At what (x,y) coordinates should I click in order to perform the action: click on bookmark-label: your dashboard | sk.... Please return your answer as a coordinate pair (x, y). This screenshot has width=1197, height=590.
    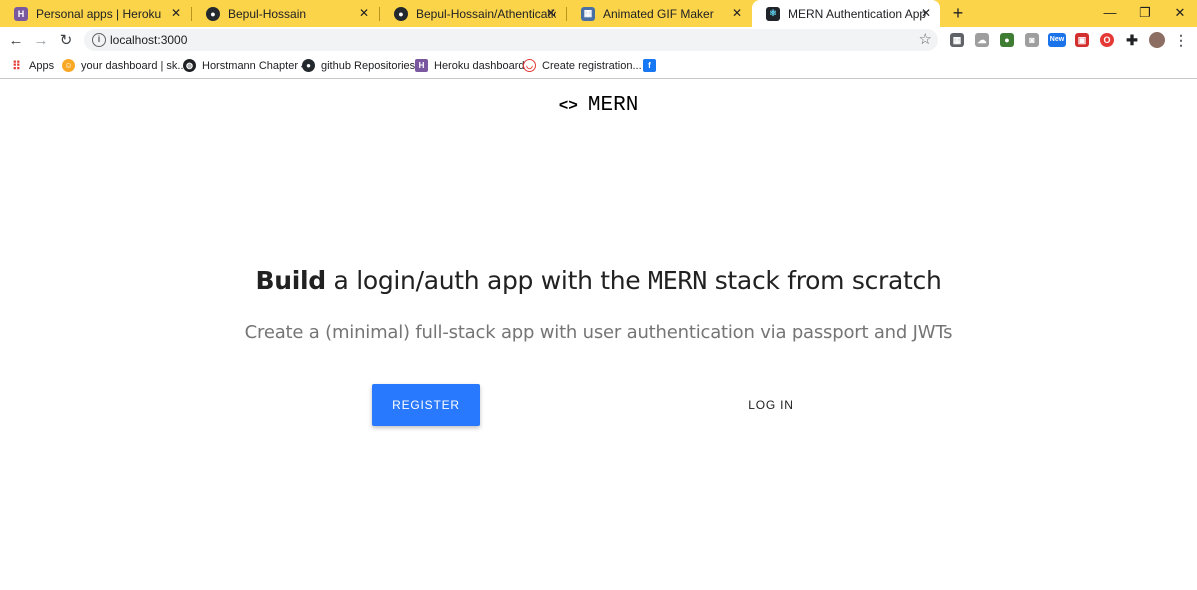
    Looking at the image, I should click on (134, 65).